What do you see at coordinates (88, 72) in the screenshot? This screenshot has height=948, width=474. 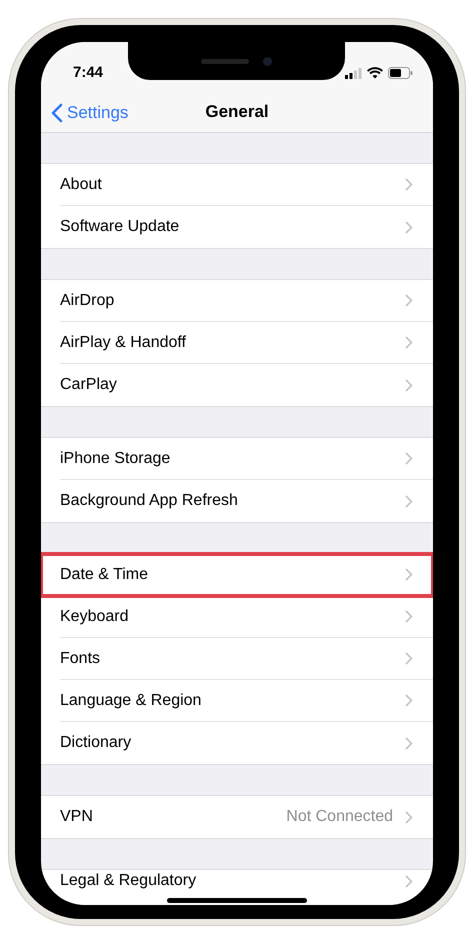 I see `status-time: 7:44` at bounding box center [88, 72].